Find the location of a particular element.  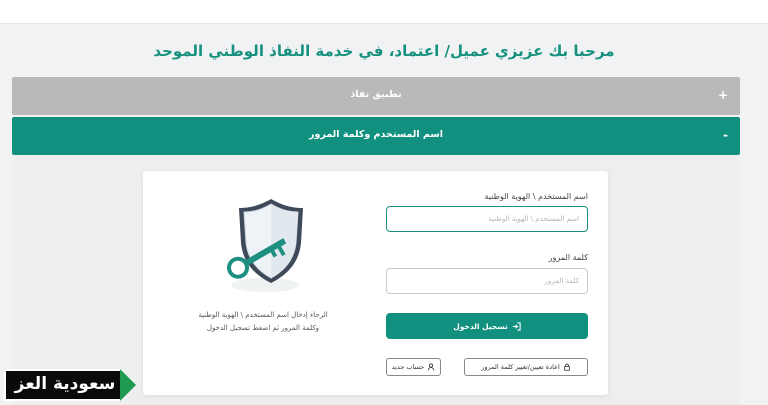

accordion-nafath-app: + تطبيق نفاذ is located at coordinates (376, 96).